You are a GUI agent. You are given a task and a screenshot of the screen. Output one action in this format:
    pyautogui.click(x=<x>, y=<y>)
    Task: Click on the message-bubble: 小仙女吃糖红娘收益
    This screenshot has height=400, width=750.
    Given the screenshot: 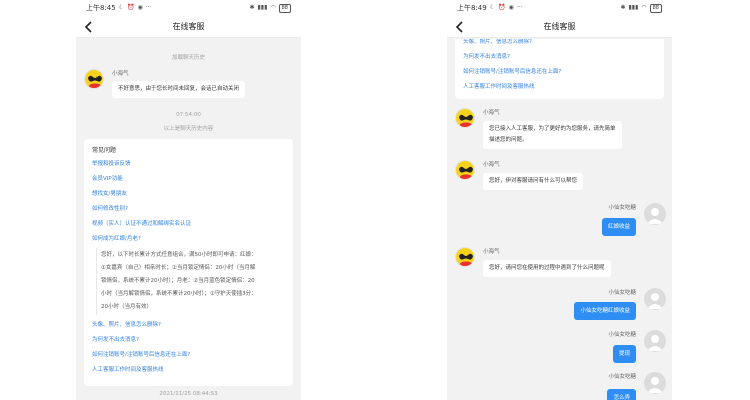 What is the action you would take?
    pyautogui.click(x=605, y=311)
    